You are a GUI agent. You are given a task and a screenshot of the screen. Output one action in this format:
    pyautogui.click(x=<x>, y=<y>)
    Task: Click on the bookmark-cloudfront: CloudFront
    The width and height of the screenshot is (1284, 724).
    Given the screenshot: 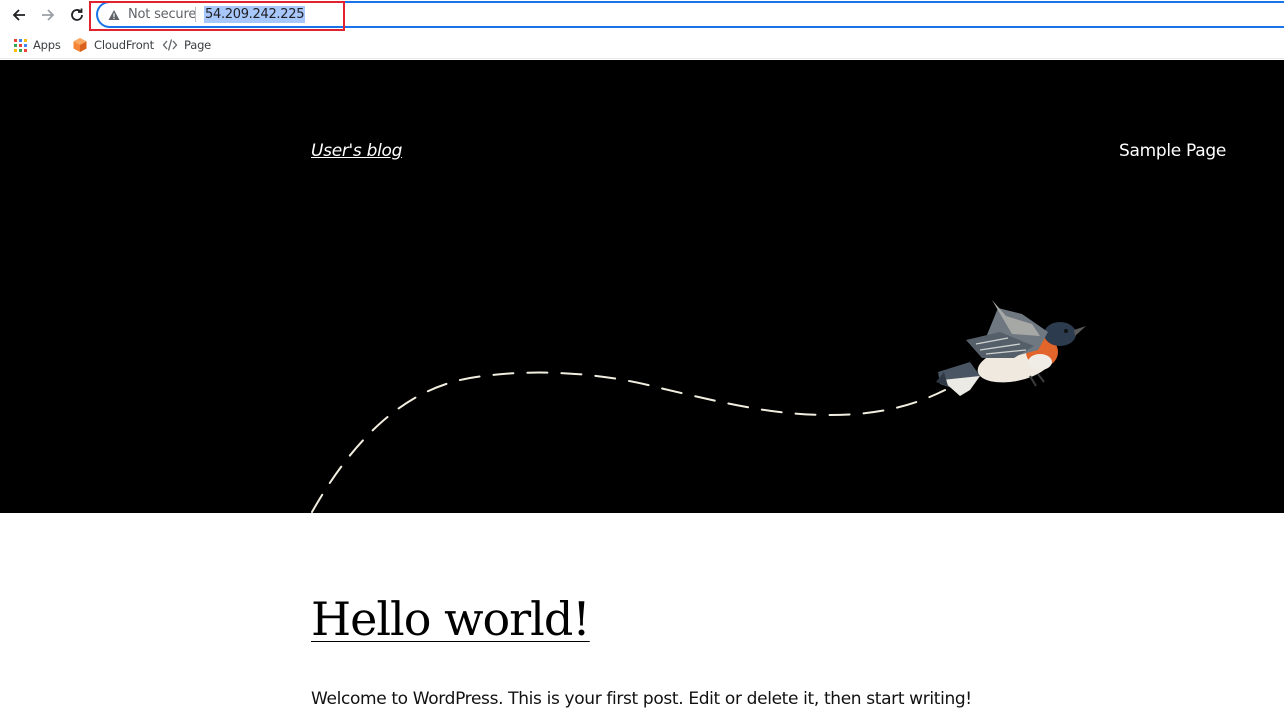 What is the action you would take?
    pyautogui.click(x=113, y=45)
    